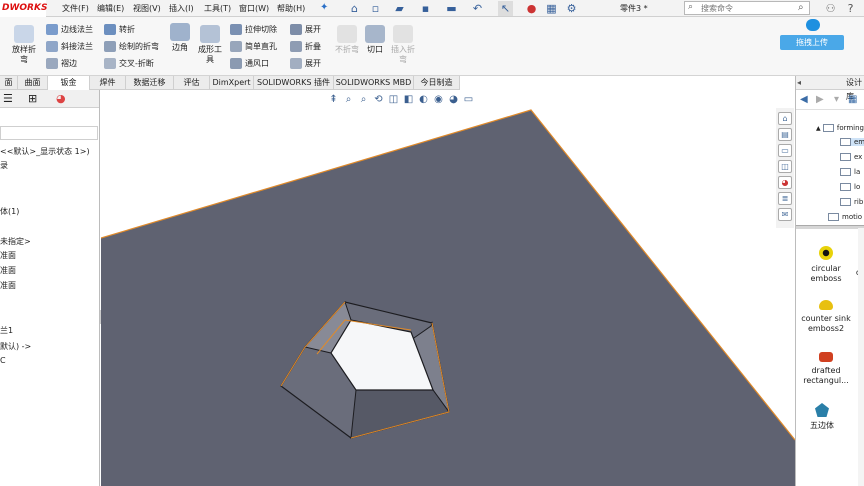 The image size is (864, 486). What do you see at coordinates (32, 98) in the screenshot?
I see `property-manager-icon: ⊞` at bounding box center [32, 98].